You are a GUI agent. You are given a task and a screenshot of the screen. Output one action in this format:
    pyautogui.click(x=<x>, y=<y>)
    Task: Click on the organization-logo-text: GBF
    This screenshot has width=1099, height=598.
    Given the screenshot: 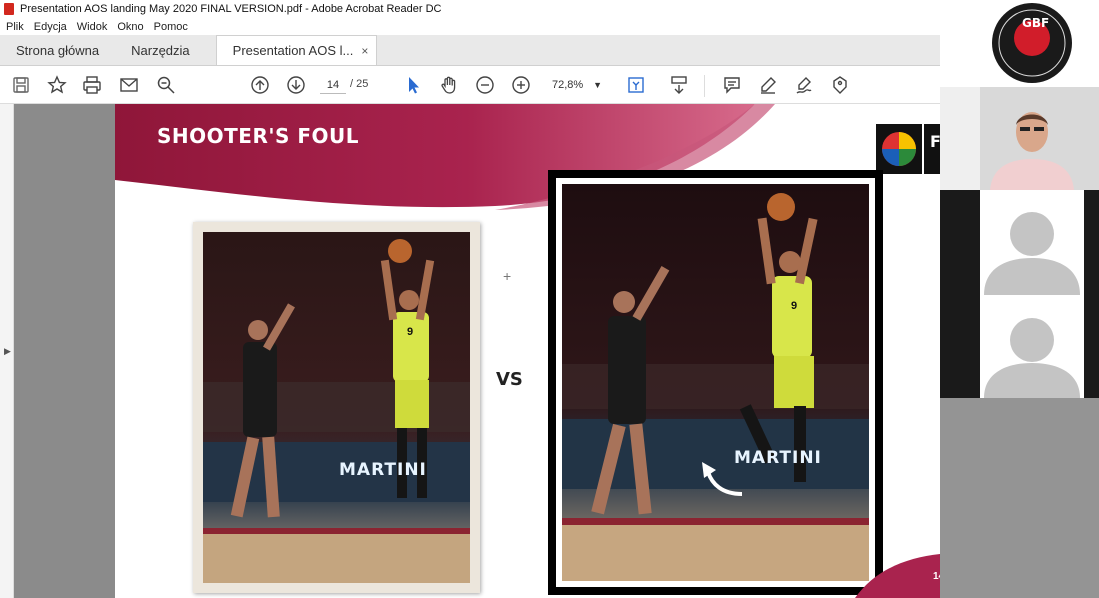 What is the action you would take?
    pyautogui.click(x=1036, y=23)
    